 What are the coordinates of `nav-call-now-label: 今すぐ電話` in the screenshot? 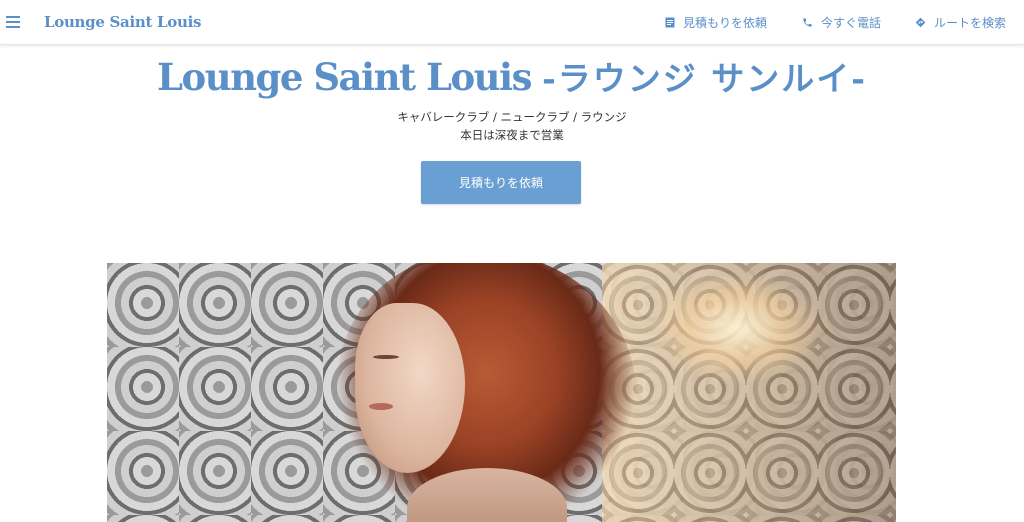 It's located at (851, 23).